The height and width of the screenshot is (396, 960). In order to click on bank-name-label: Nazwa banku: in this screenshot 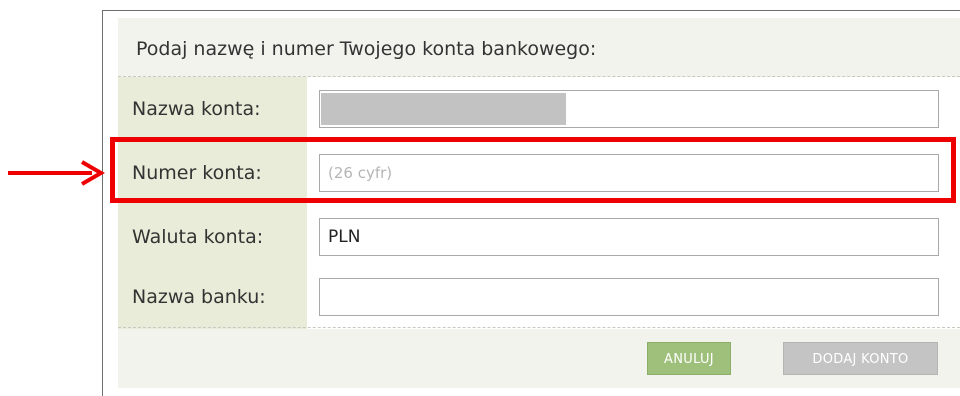, I will do `click(199, 297)`.